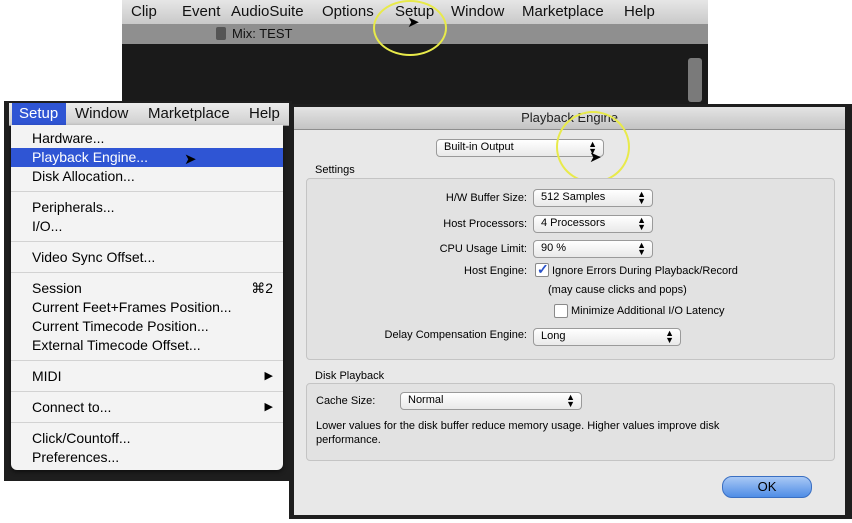 This screenshot has width=852, height=523. I want to click on settings-group-label: Settings, so click(335, 170).